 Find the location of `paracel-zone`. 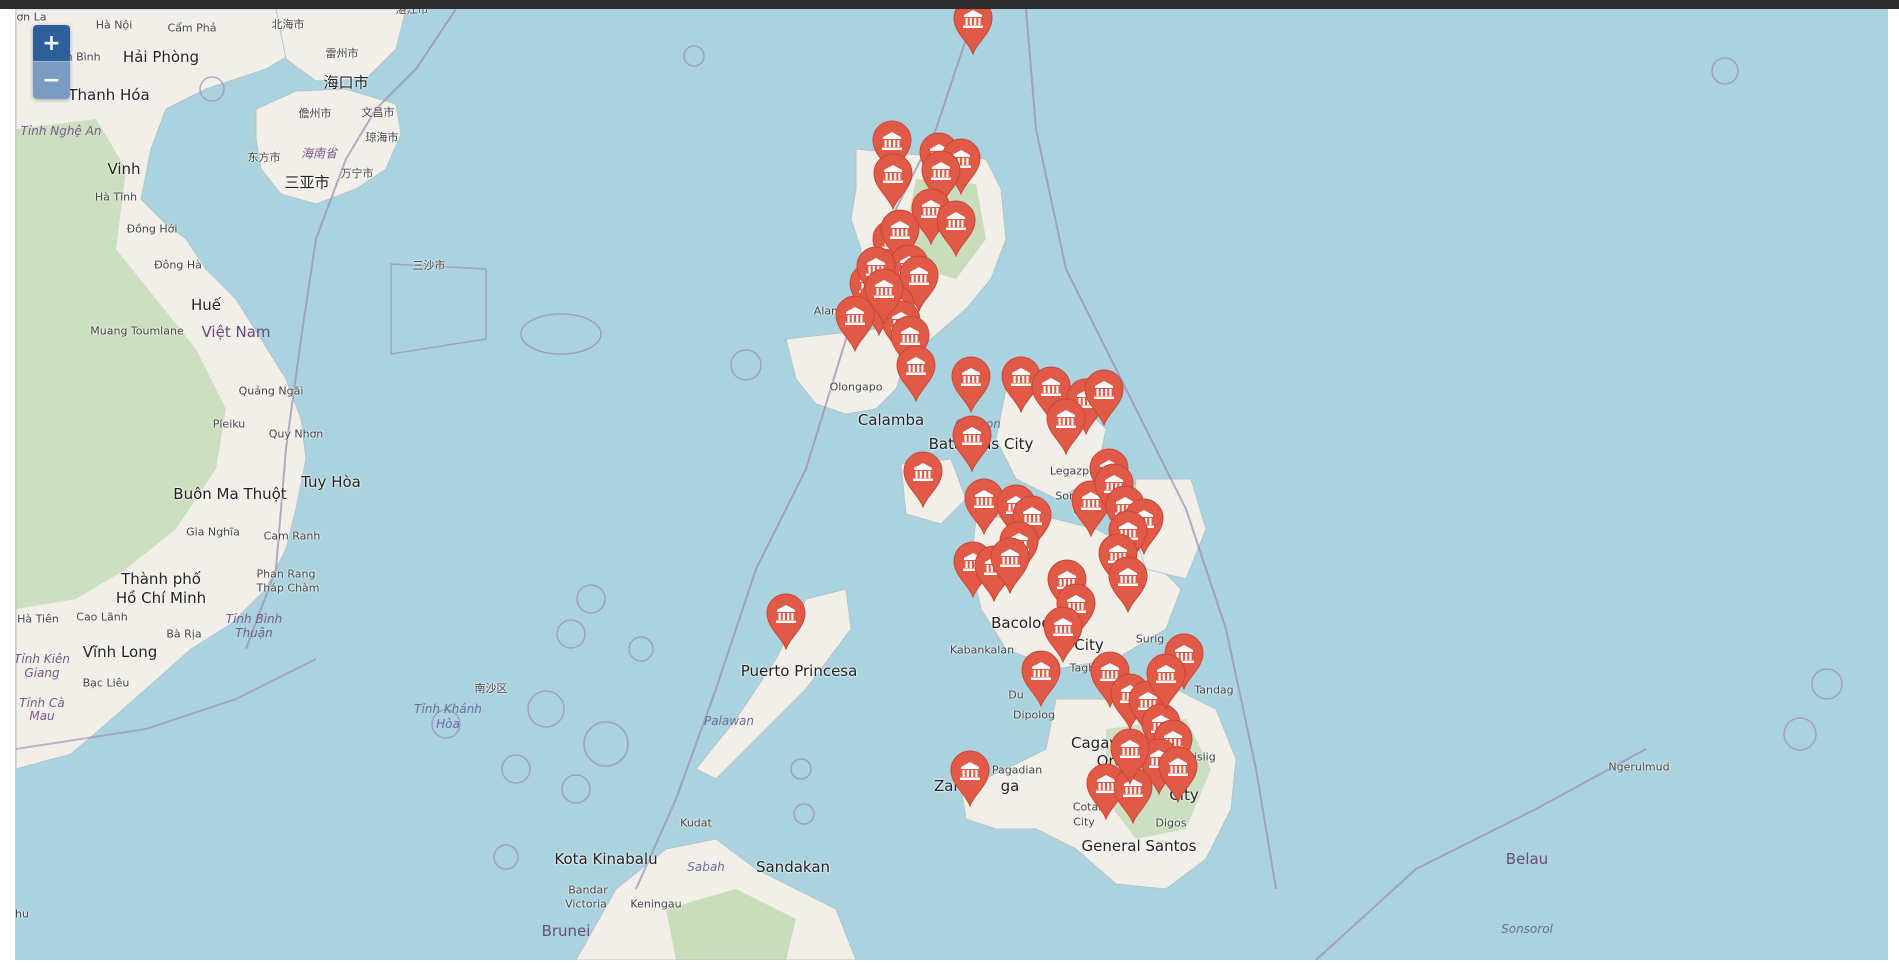

paracel-zone is located at coordinates (438, 309).